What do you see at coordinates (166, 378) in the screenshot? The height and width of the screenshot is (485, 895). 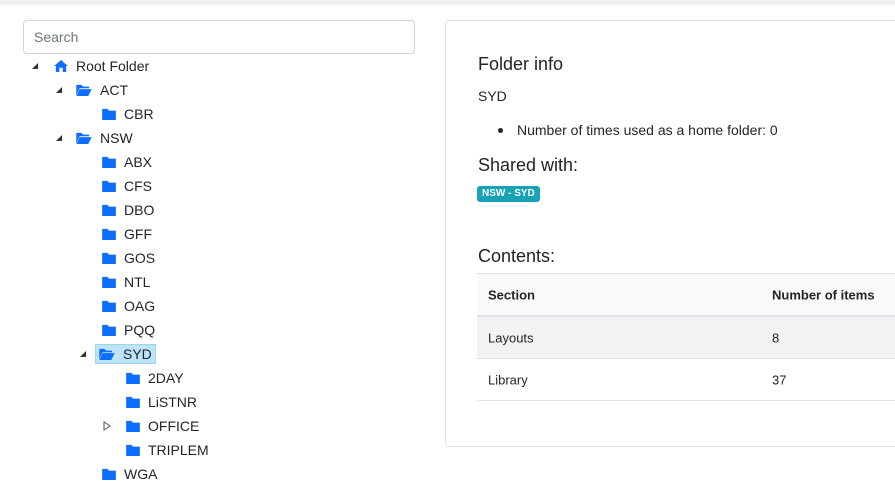 I see `tree-node-label: 2DAY` at bounding box center [166, 378].